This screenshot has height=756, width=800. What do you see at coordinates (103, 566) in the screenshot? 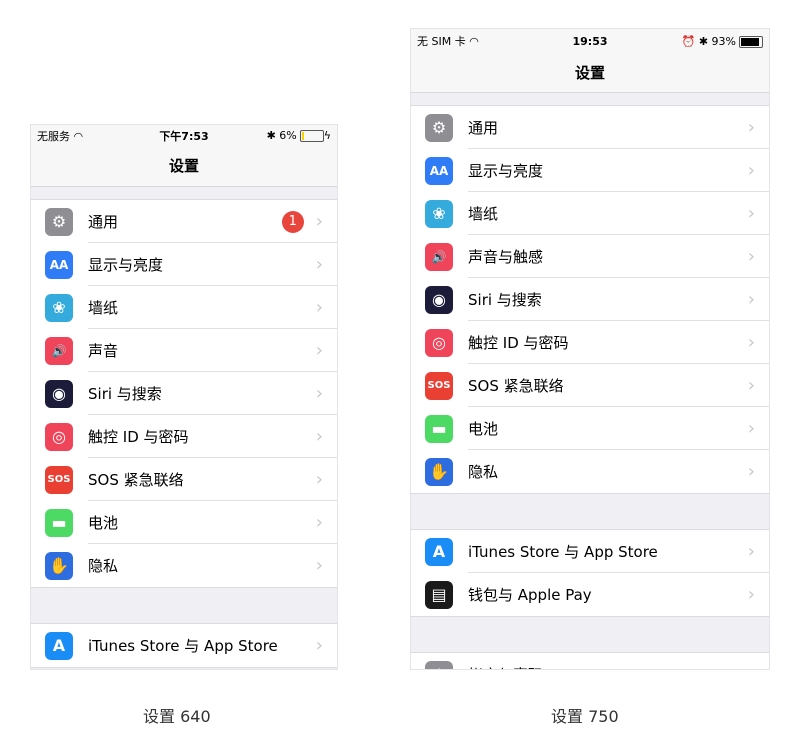
I see `settings-row-label: 隐私` at bounding box center [103, 566].